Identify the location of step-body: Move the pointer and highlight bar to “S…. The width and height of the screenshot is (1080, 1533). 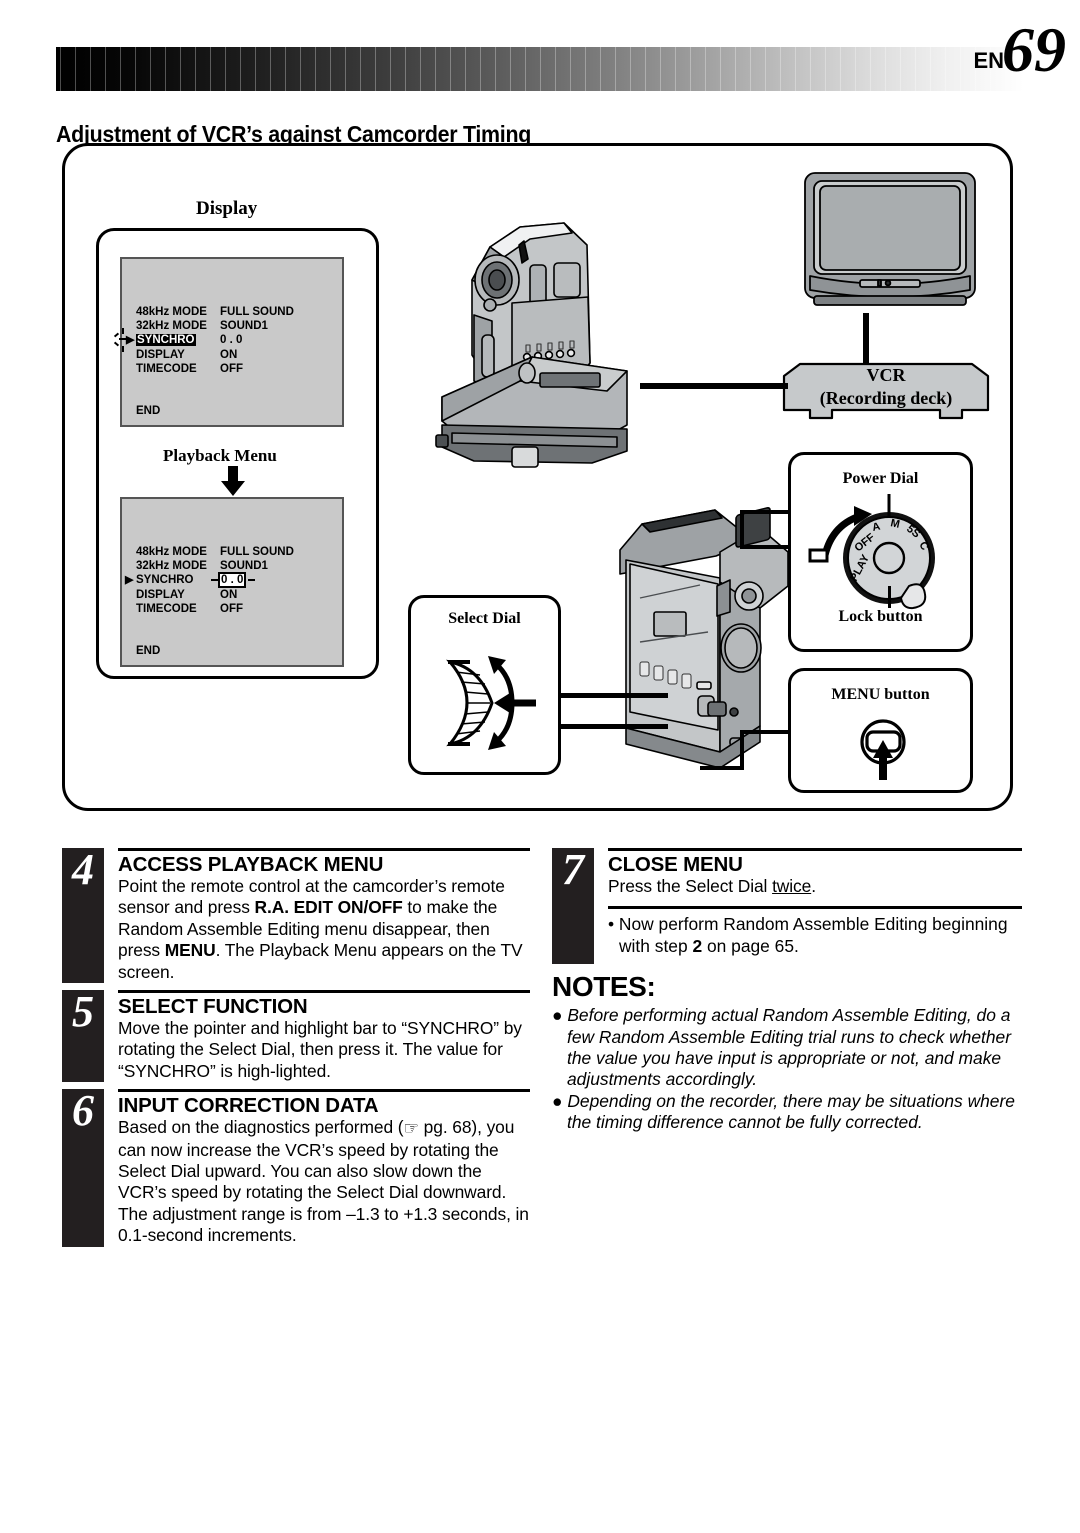
(320, 1049).